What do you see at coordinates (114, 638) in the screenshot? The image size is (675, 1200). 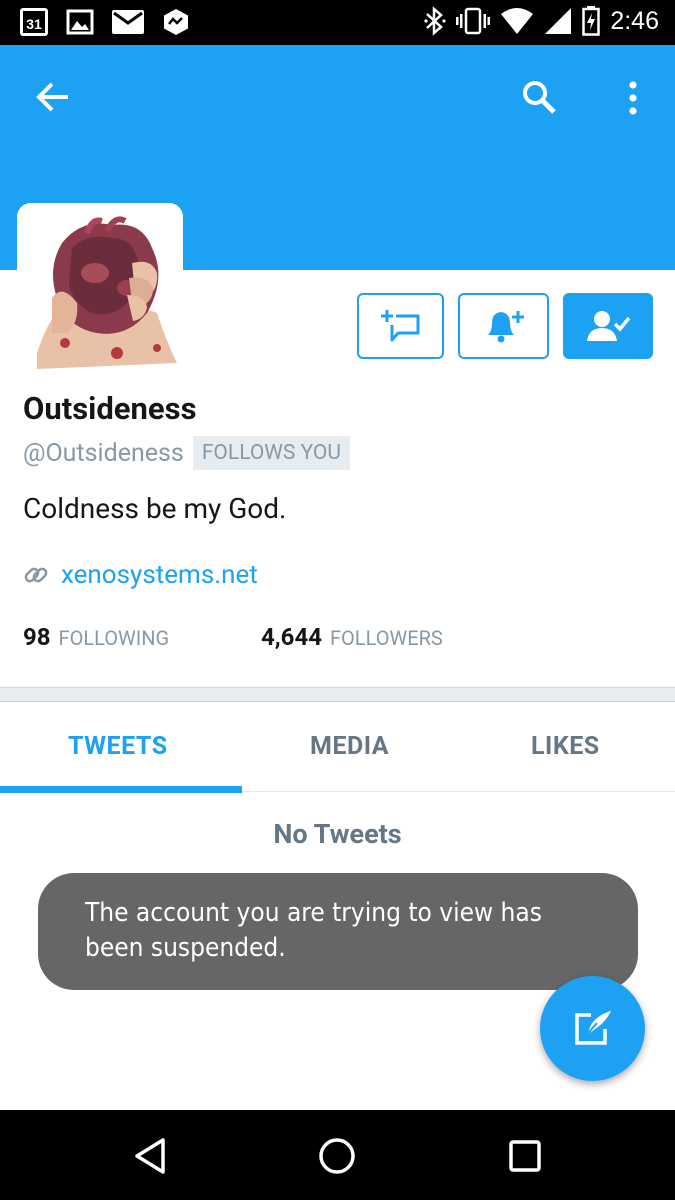 I see `following-label: FOLLOWING` at bounding box center [114, 638].